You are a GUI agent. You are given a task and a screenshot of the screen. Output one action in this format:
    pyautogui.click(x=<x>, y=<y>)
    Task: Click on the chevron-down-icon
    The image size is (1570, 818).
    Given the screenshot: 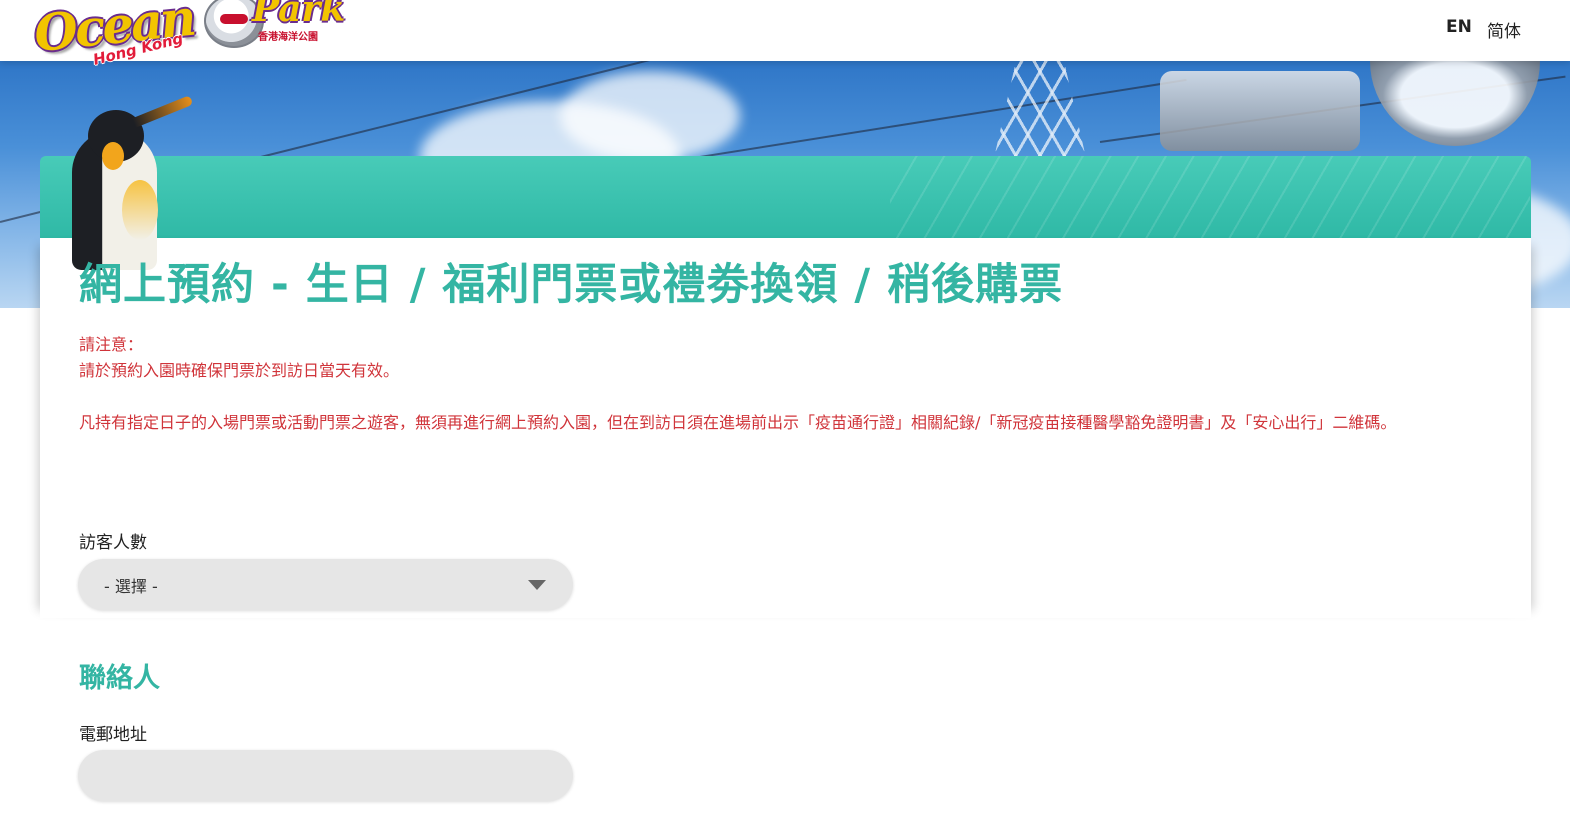 What is the action you would take?
    pyautogui.click(x=537, y=585)
    